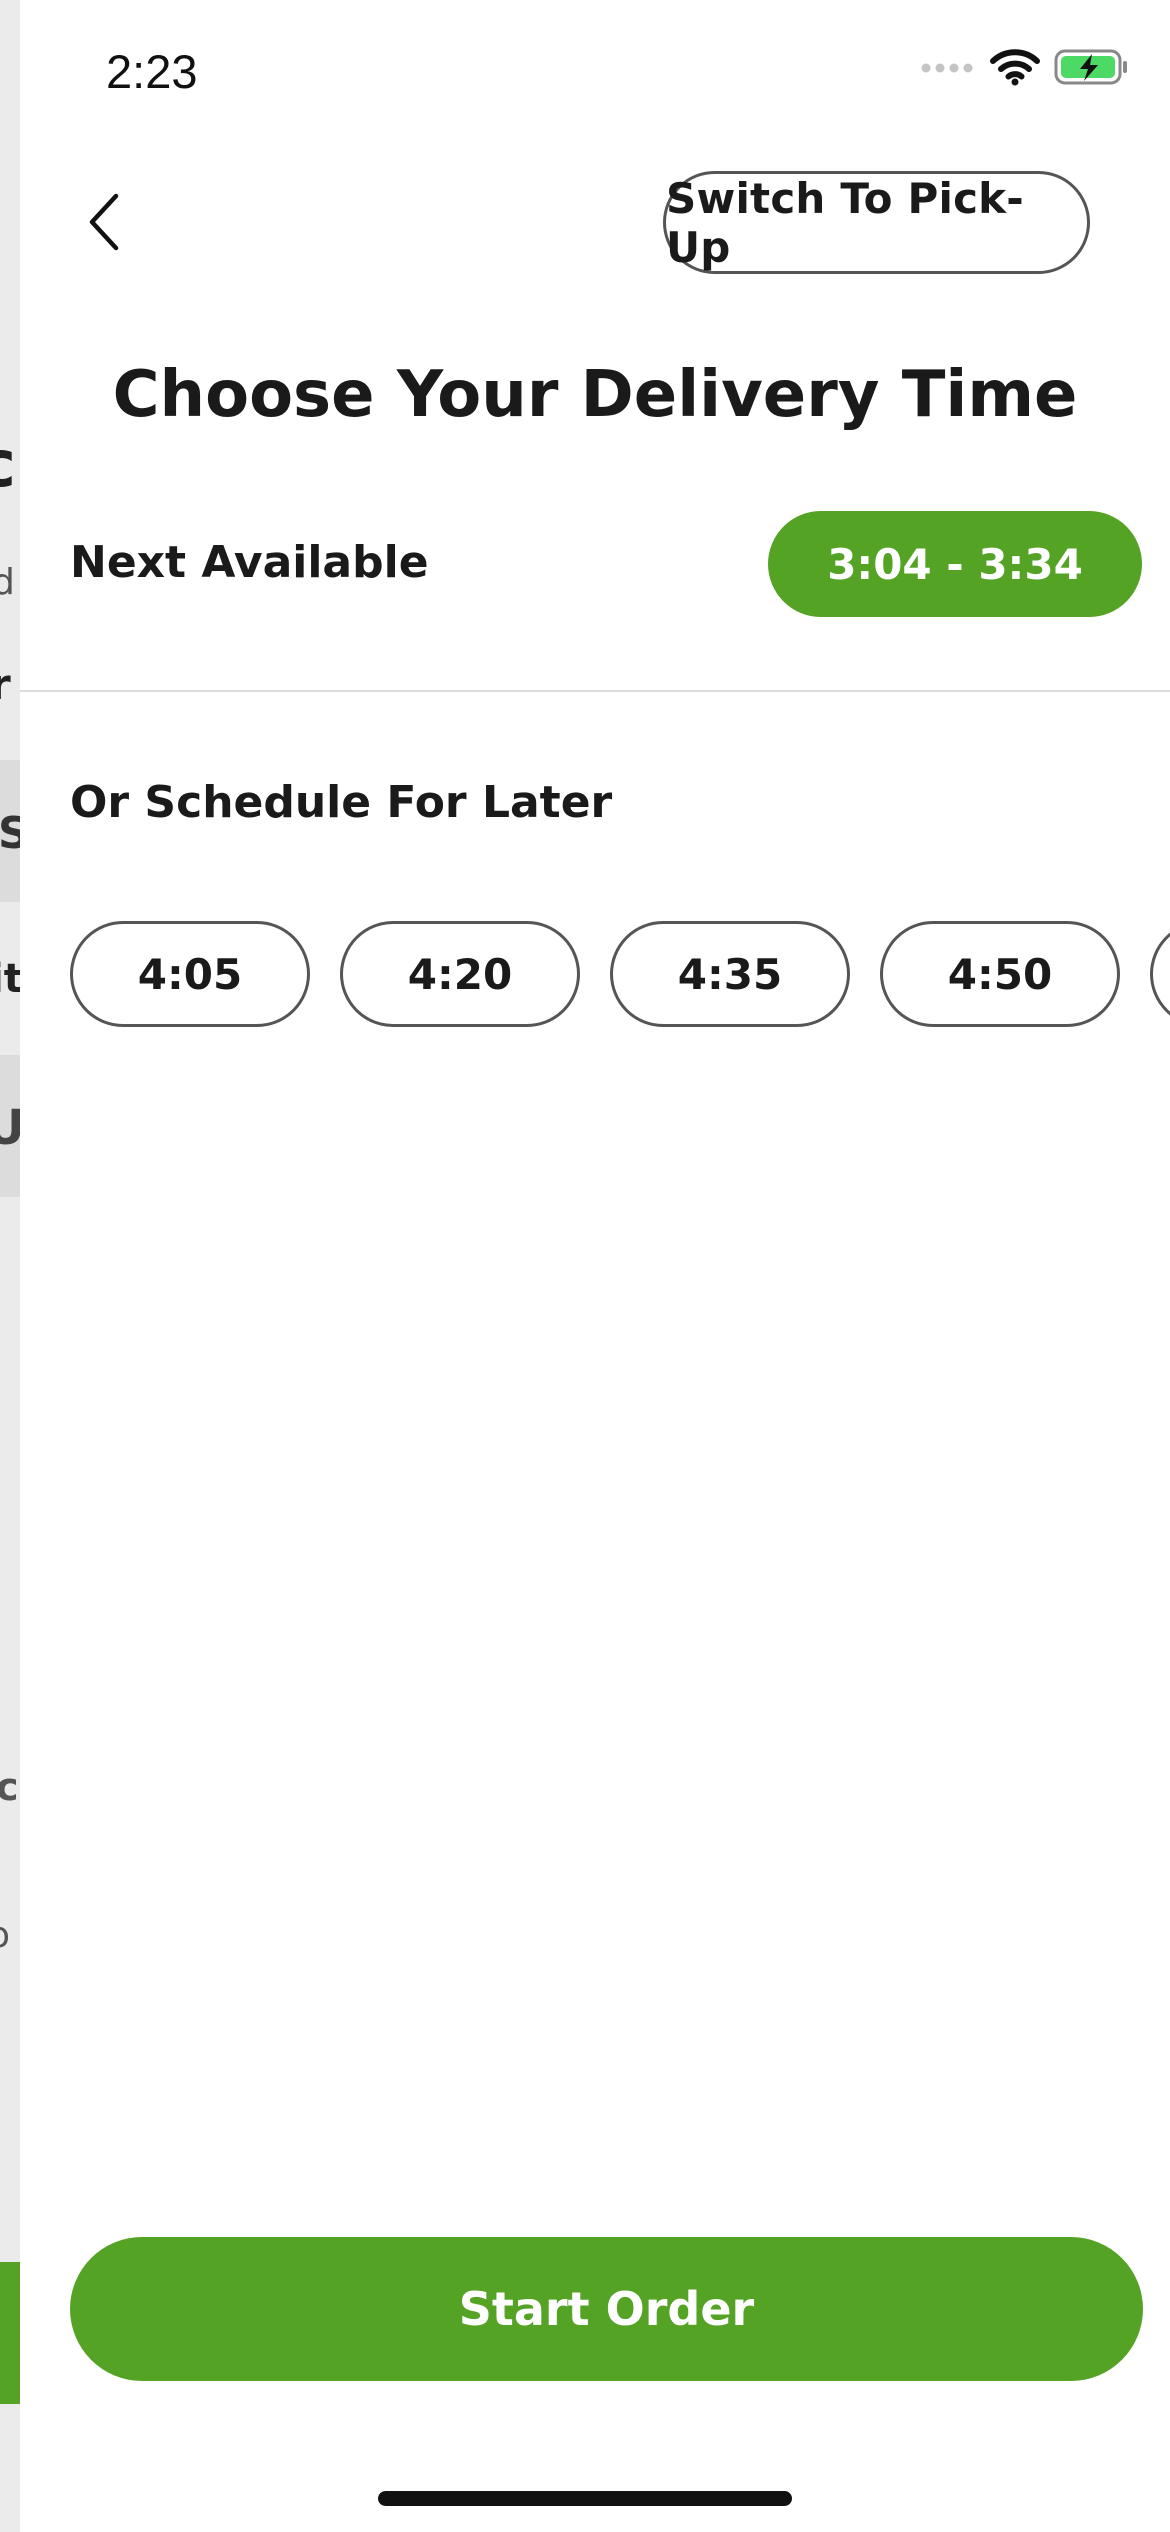 The height and width of the screenshot is (2532, 1170). What do you see at coordinates (955, 564) in the screenshot?
I see `next-available-slot-button: 3:04 - 3:34` at bounding box center [955, 564].